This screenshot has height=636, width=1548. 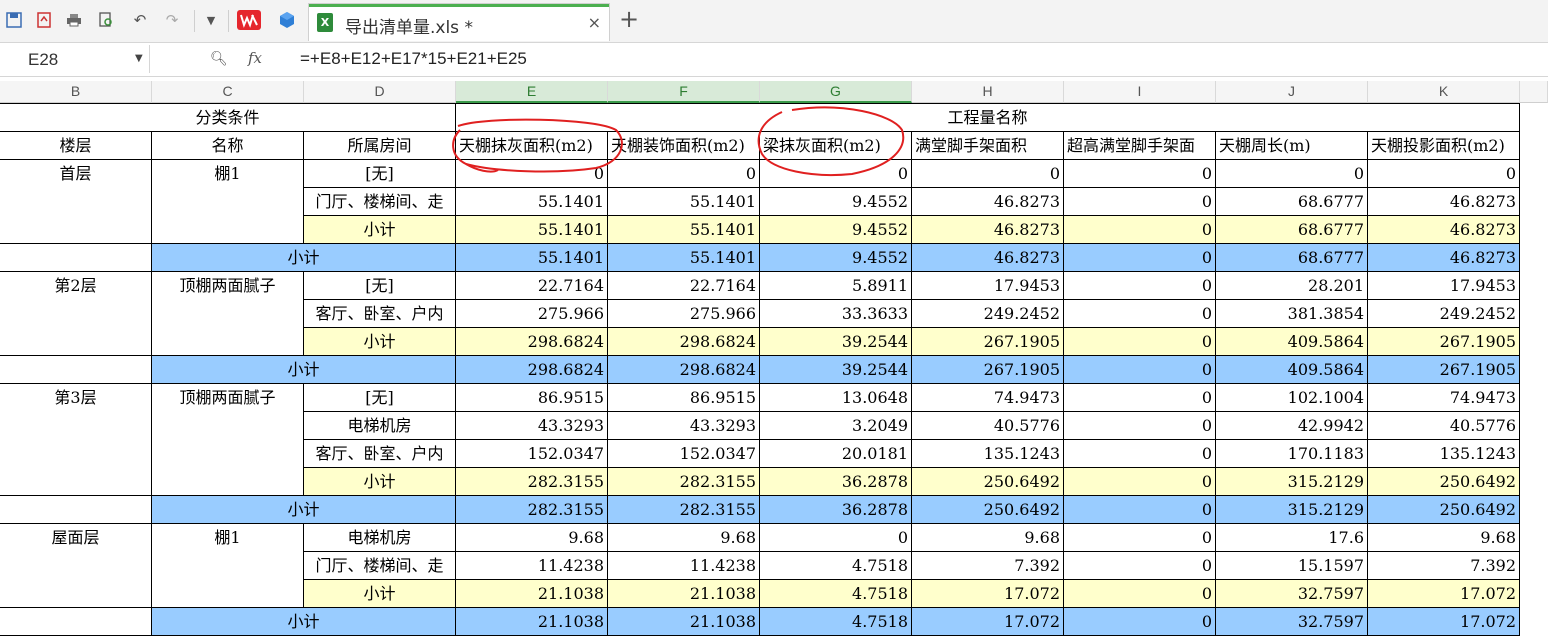 I want to click on column-header-I: I, so click(x=1140, y=92).